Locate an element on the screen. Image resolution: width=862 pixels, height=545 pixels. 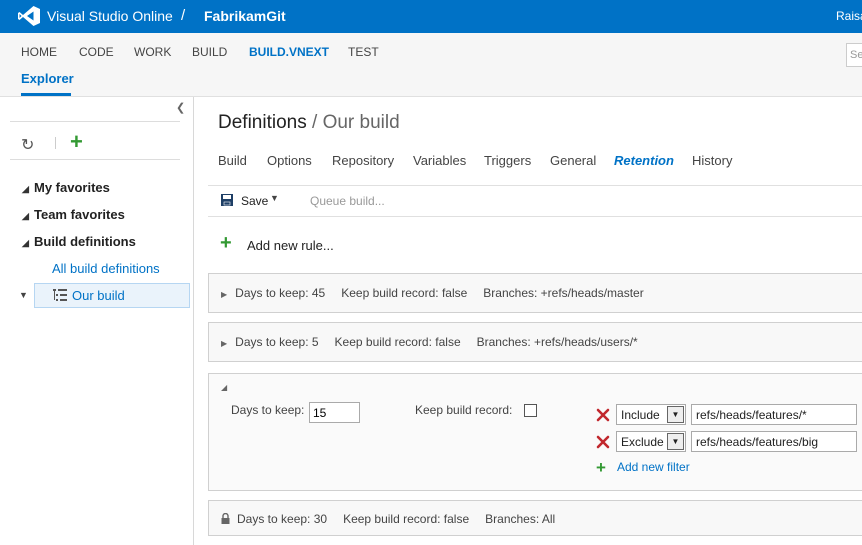
expand-arrow-icon: ▼ is located at coordinates (23, 295).